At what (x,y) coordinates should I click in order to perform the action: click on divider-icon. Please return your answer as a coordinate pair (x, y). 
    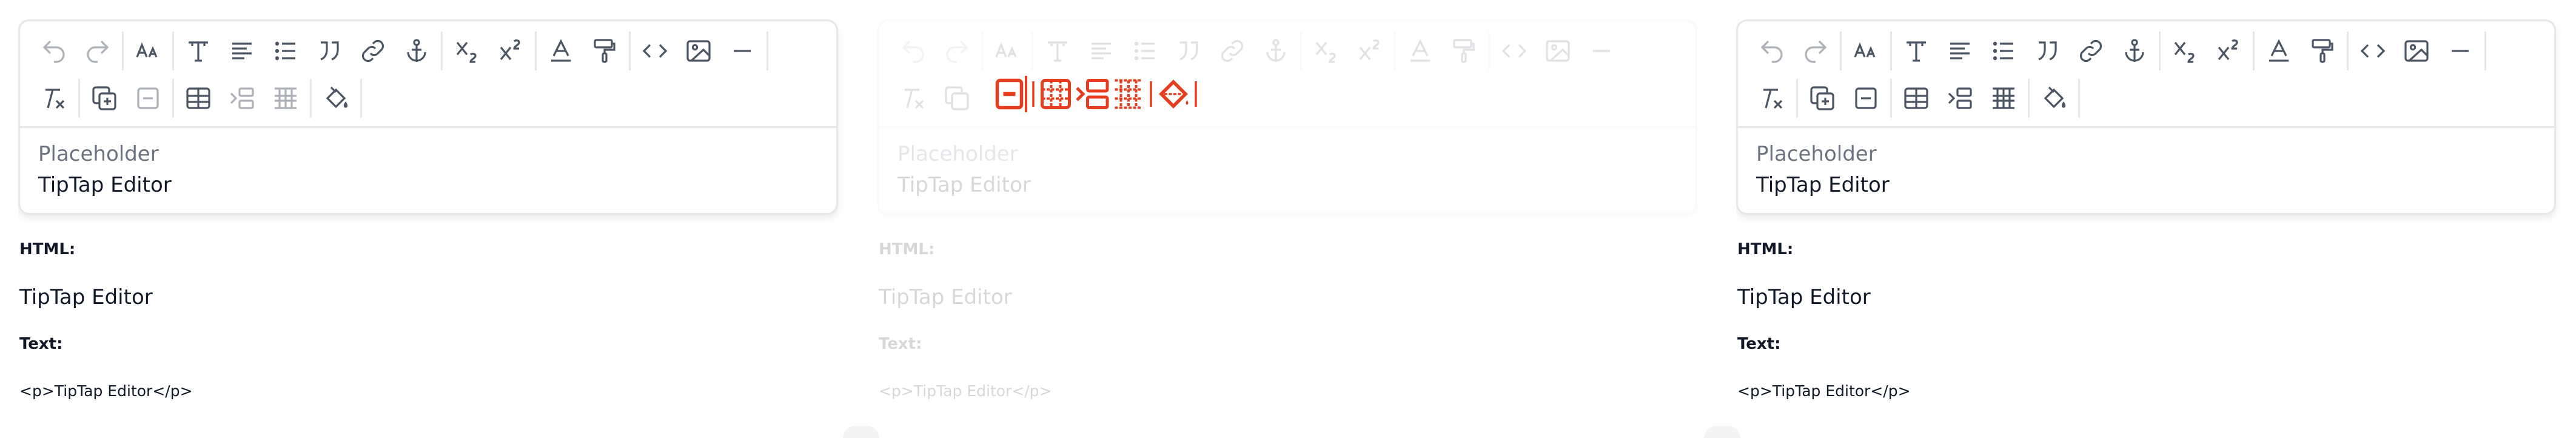
    Looking at the image, I should click on (1196, 96).